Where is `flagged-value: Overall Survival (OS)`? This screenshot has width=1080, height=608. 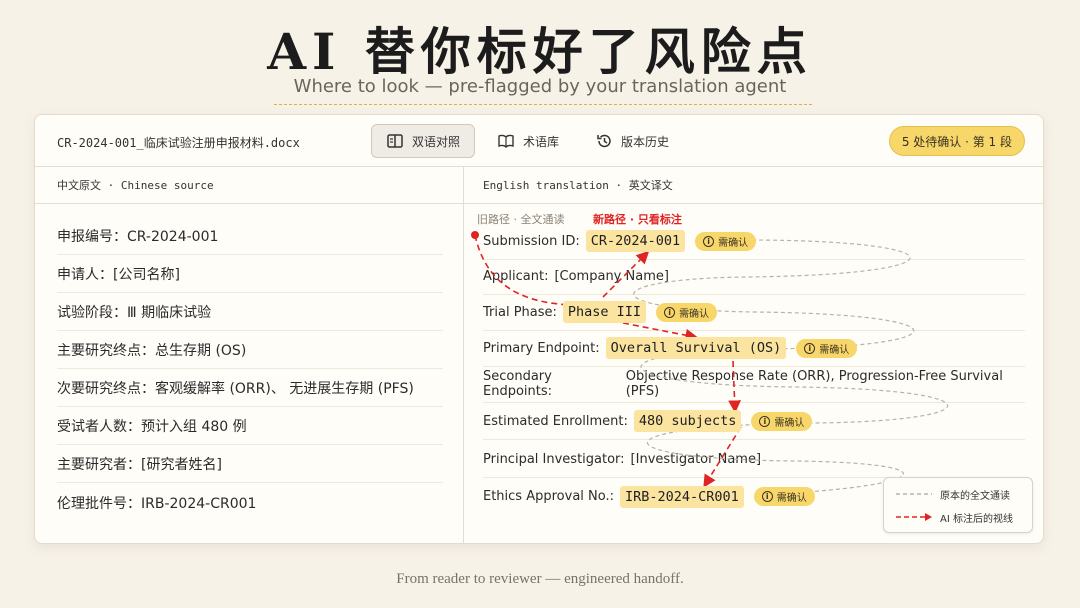 flagged-value: Overall Survival (OS) is located at coordinates (696, 348).